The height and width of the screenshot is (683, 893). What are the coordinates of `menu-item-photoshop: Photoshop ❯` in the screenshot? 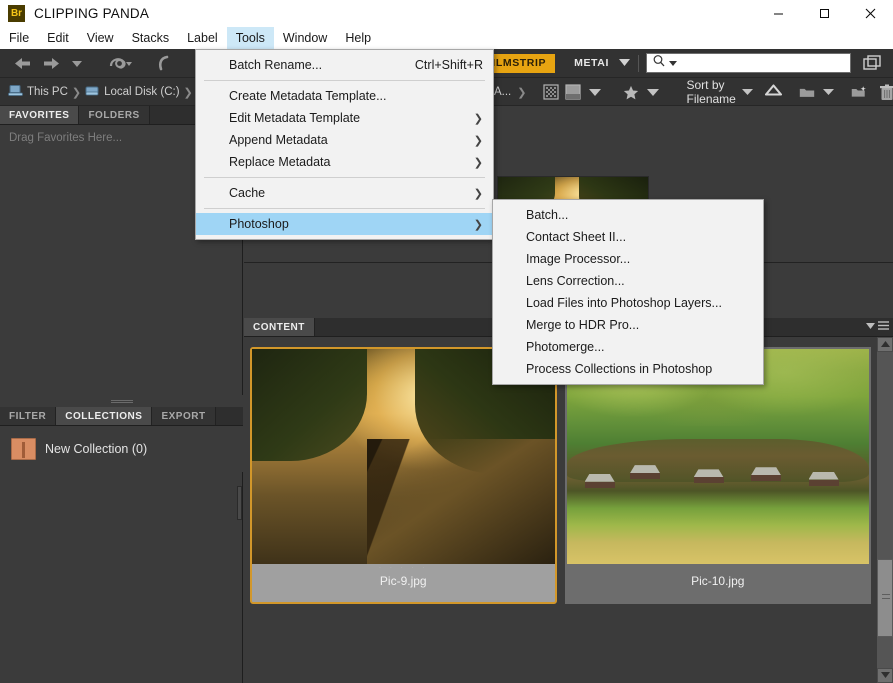 It's located at (344, 224).